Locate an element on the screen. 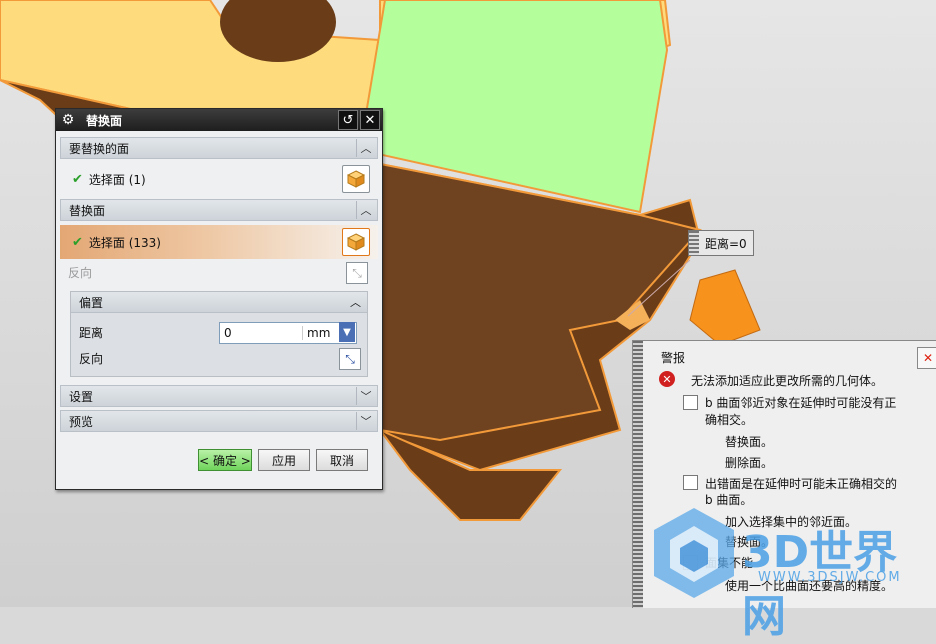  distance-tag-label: 距离=0 is located at coordinates (726, 243).